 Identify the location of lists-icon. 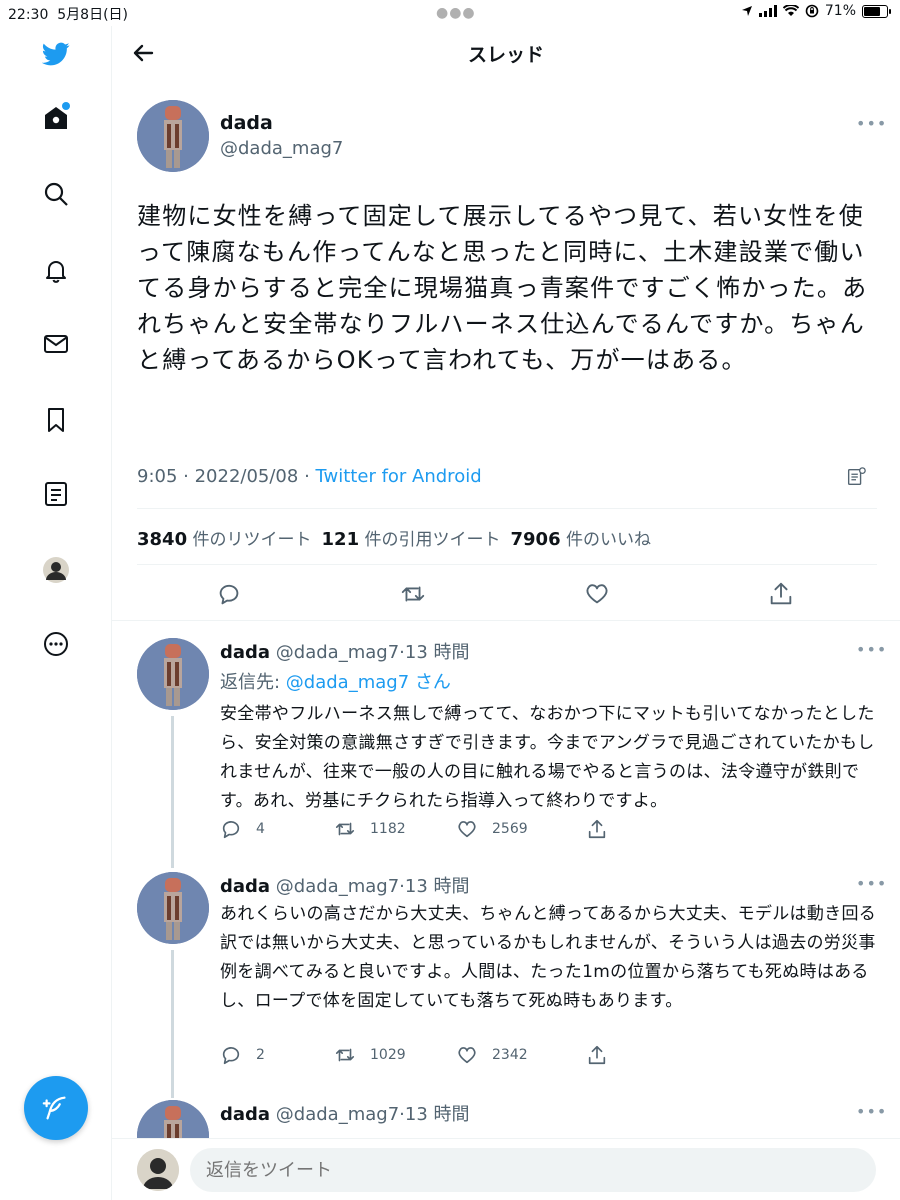
(56, 494).